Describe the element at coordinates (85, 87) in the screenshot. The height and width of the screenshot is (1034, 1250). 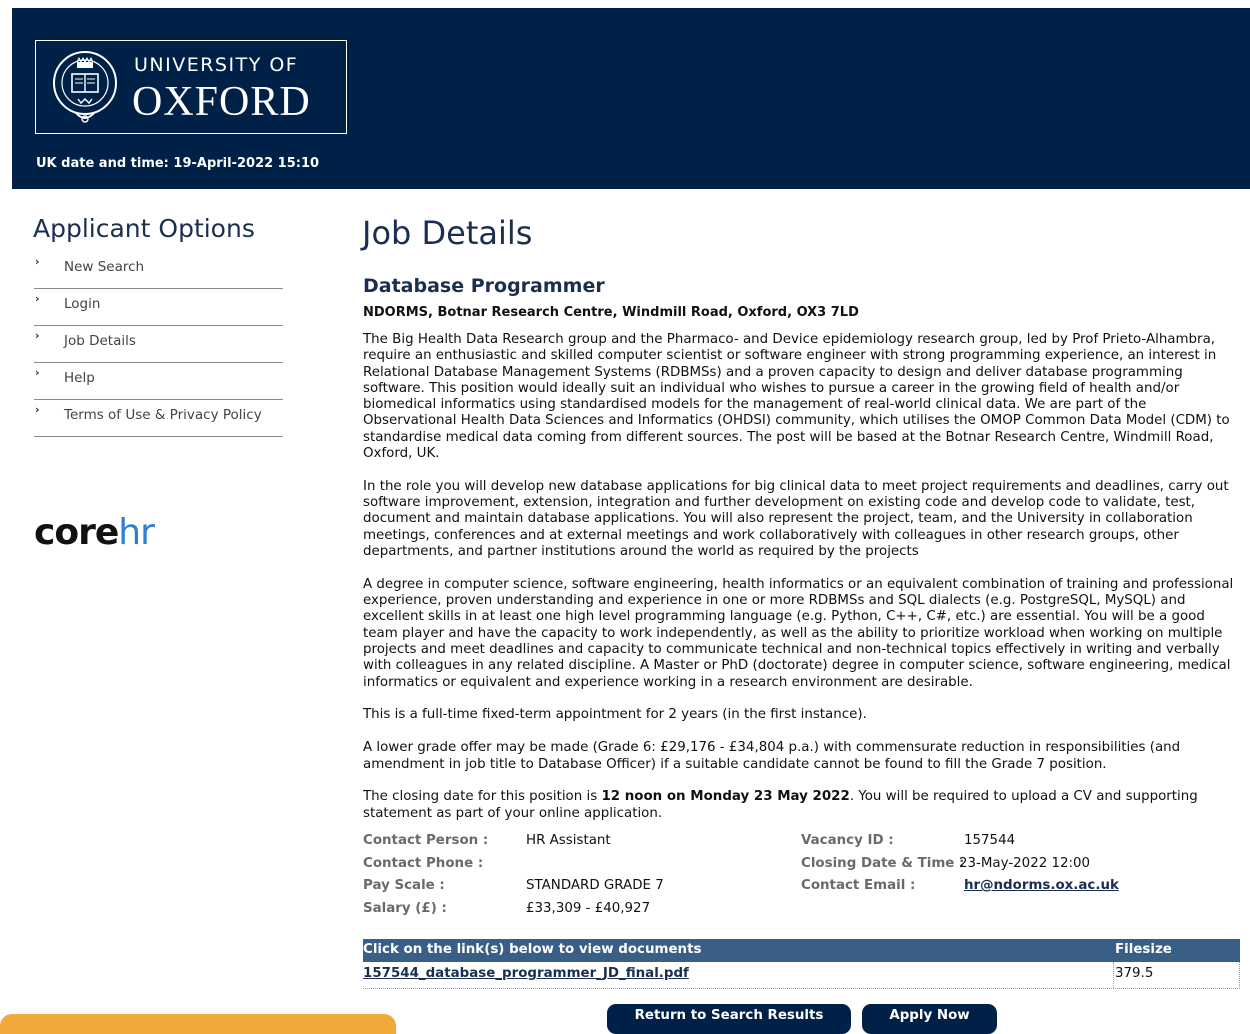
I see `oxford-crest-icon` at that location.